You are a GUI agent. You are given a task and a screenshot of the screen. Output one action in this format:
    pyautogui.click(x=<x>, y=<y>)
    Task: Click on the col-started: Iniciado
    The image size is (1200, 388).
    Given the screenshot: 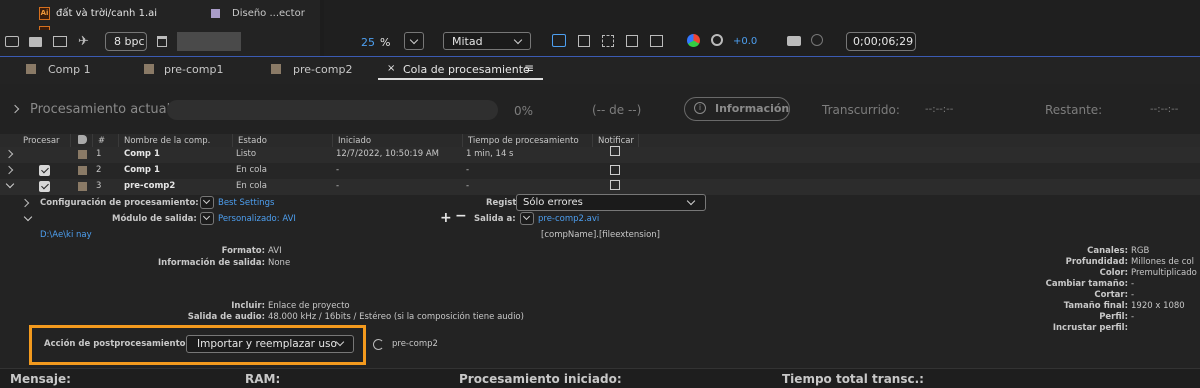 What is the action you would take?
    pyautogui.click(x=354, y=141)
    